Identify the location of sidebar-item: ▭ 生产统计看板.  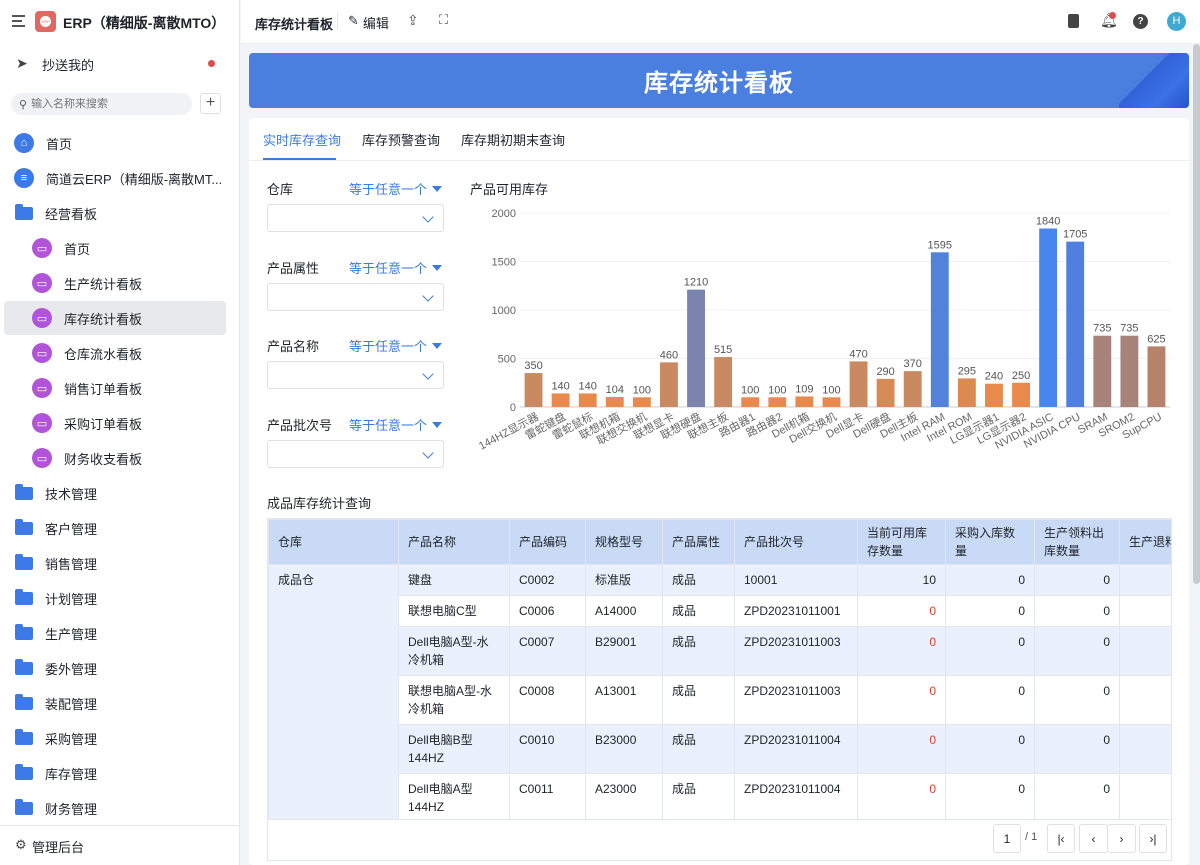
(115, 283).